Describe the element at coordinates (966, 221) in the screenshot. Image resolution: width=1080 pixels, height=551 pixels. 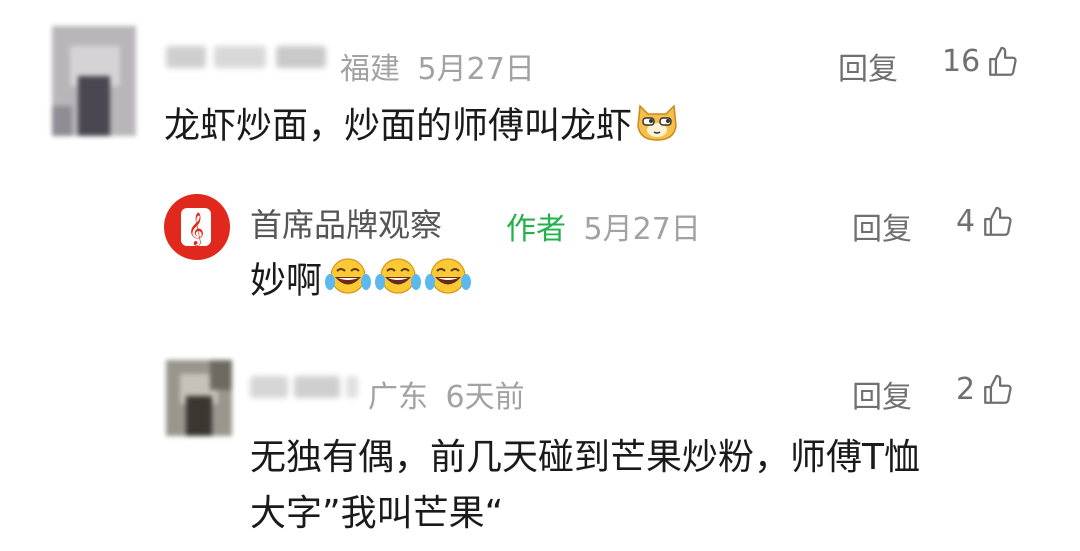
I see `like-count: 4` at that location.